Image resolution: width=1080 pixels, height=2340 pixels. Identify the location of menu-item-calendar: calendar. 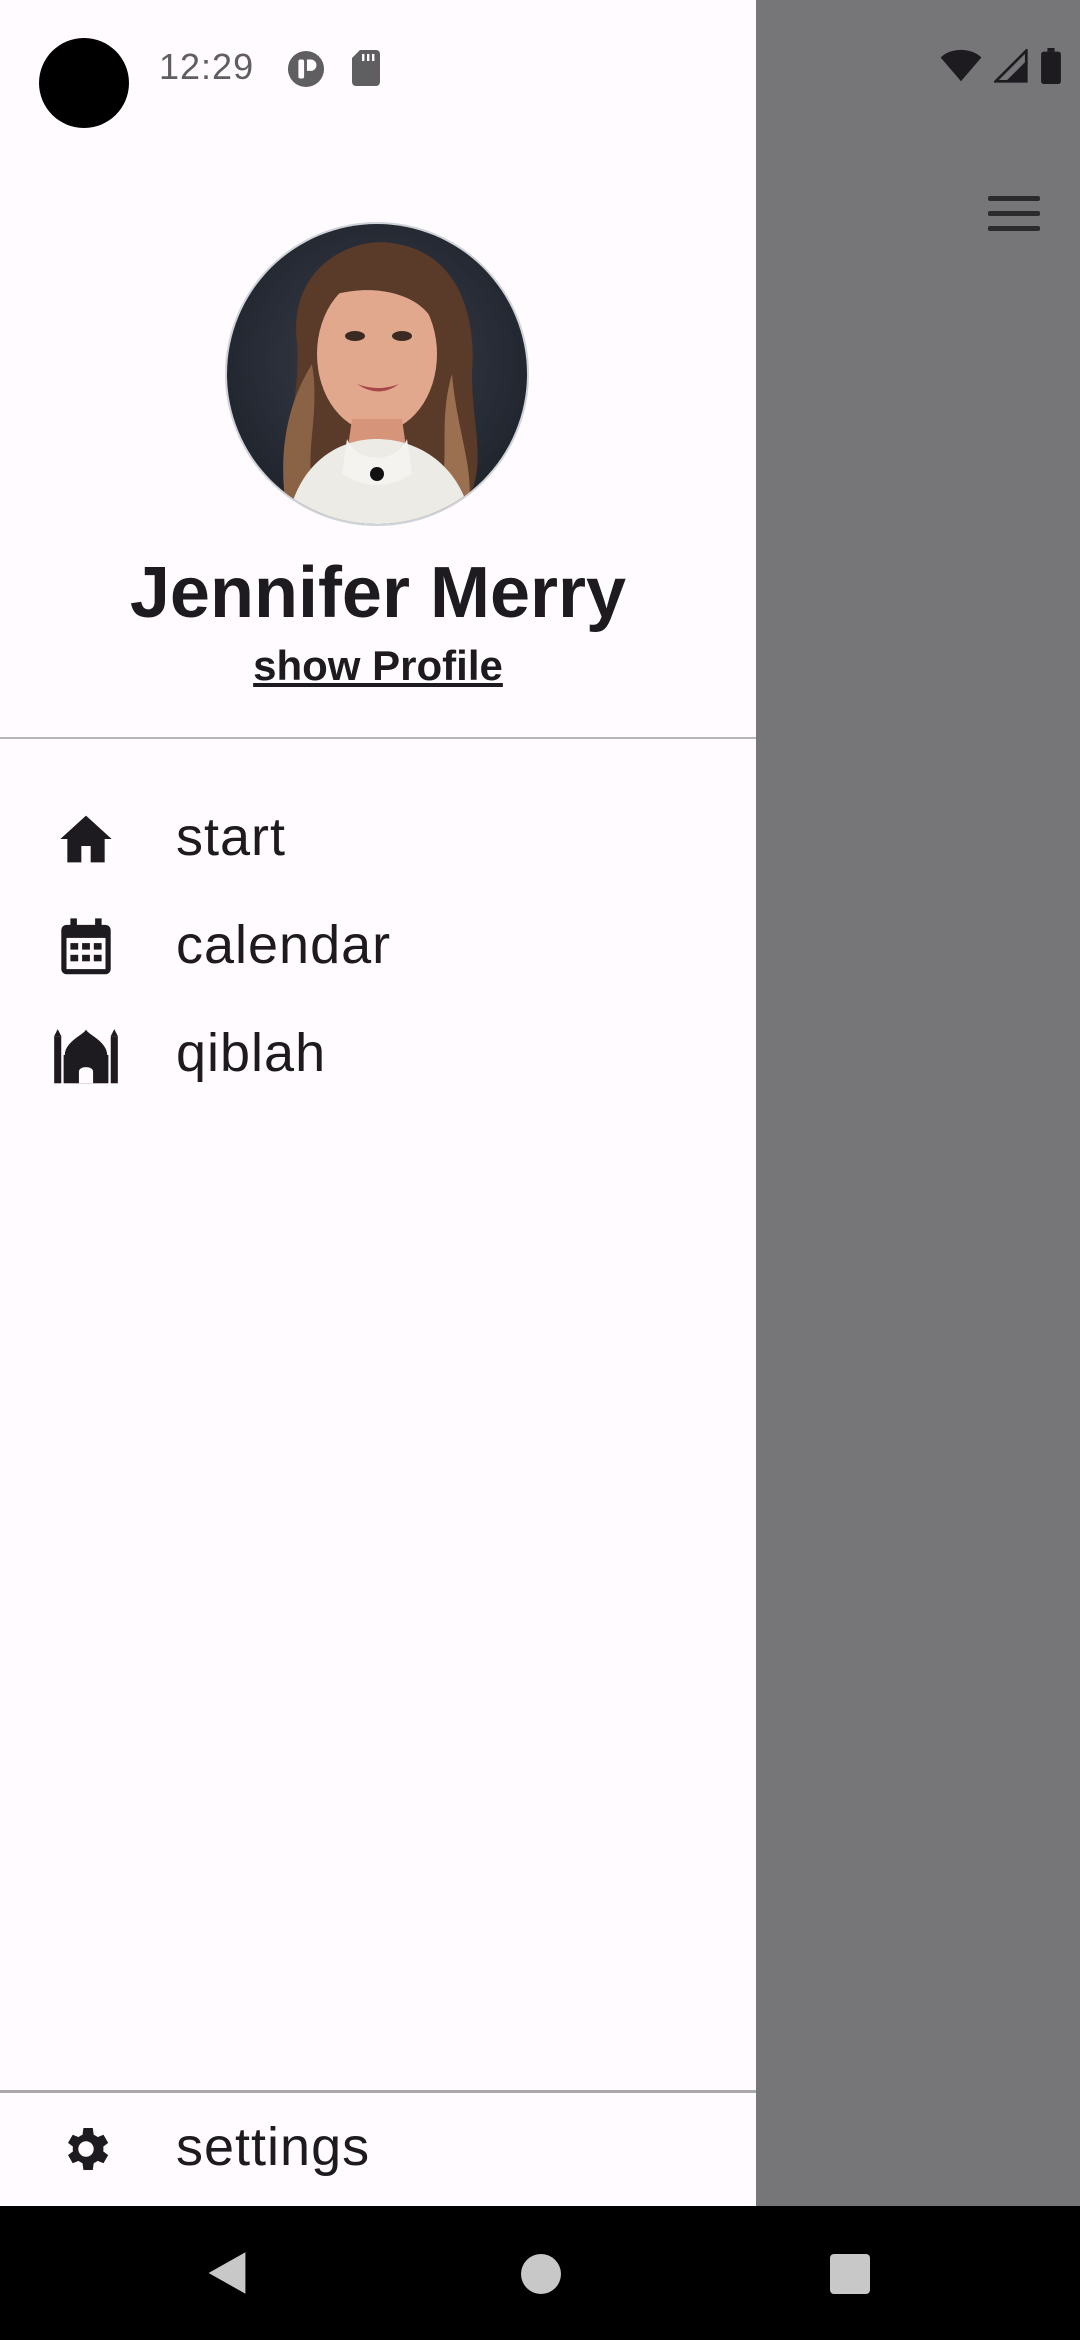
(378, 946).